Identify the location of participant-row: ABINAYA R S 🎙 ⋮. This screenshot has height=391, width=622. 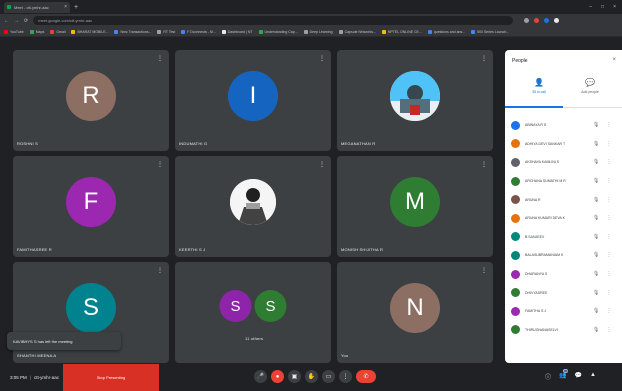
(563, 125).